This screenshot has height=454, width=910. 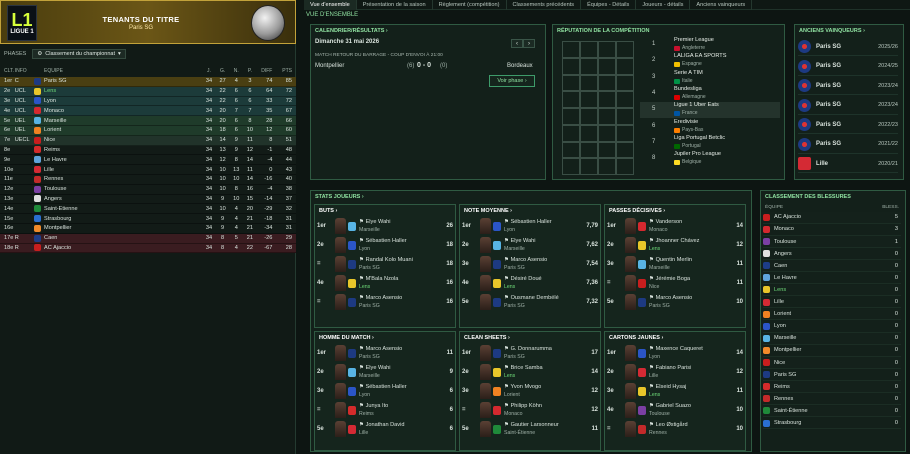 What do you see at coordinates (386, 260) in the screenshot?
I see `player-name: ⚑ Randal Kolo Muani` at bounding box center [386, 260].